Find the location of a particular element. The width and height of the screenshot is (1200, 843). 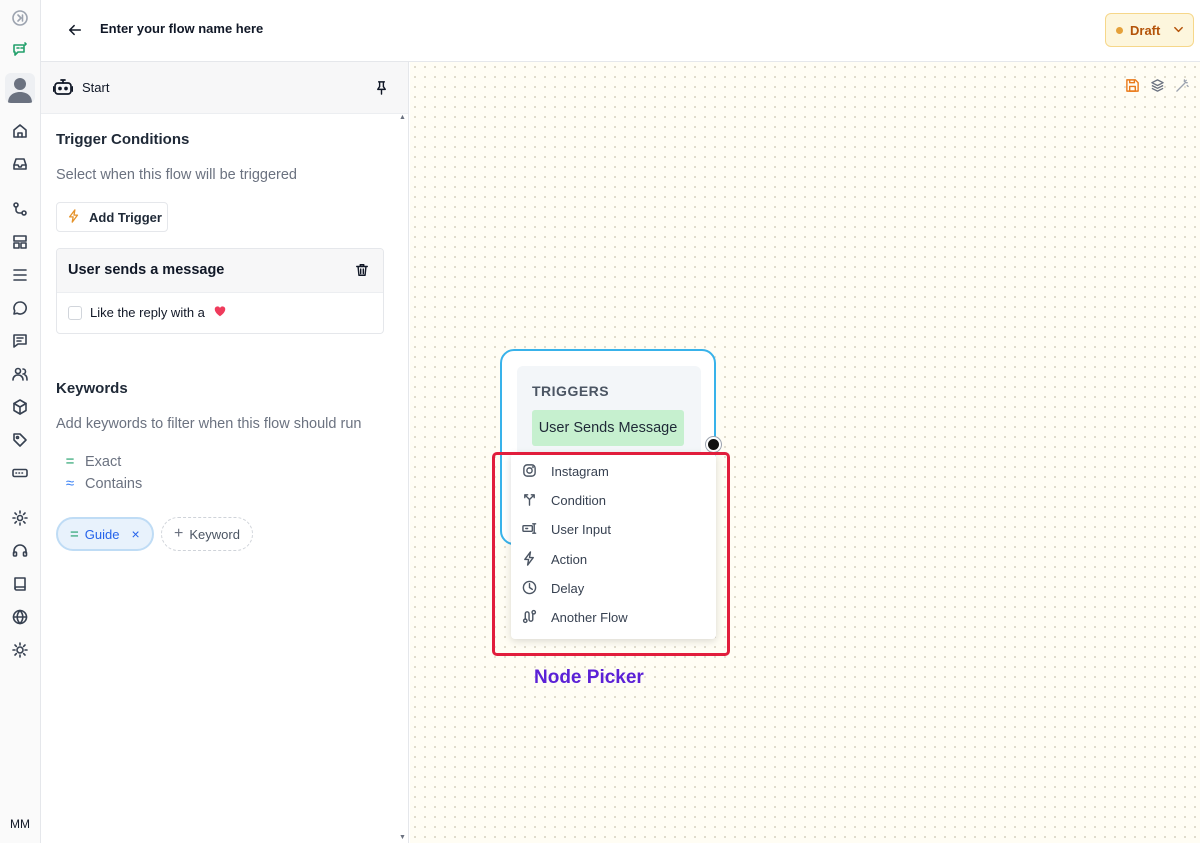

list-icon is located at coordinates (20, 275).